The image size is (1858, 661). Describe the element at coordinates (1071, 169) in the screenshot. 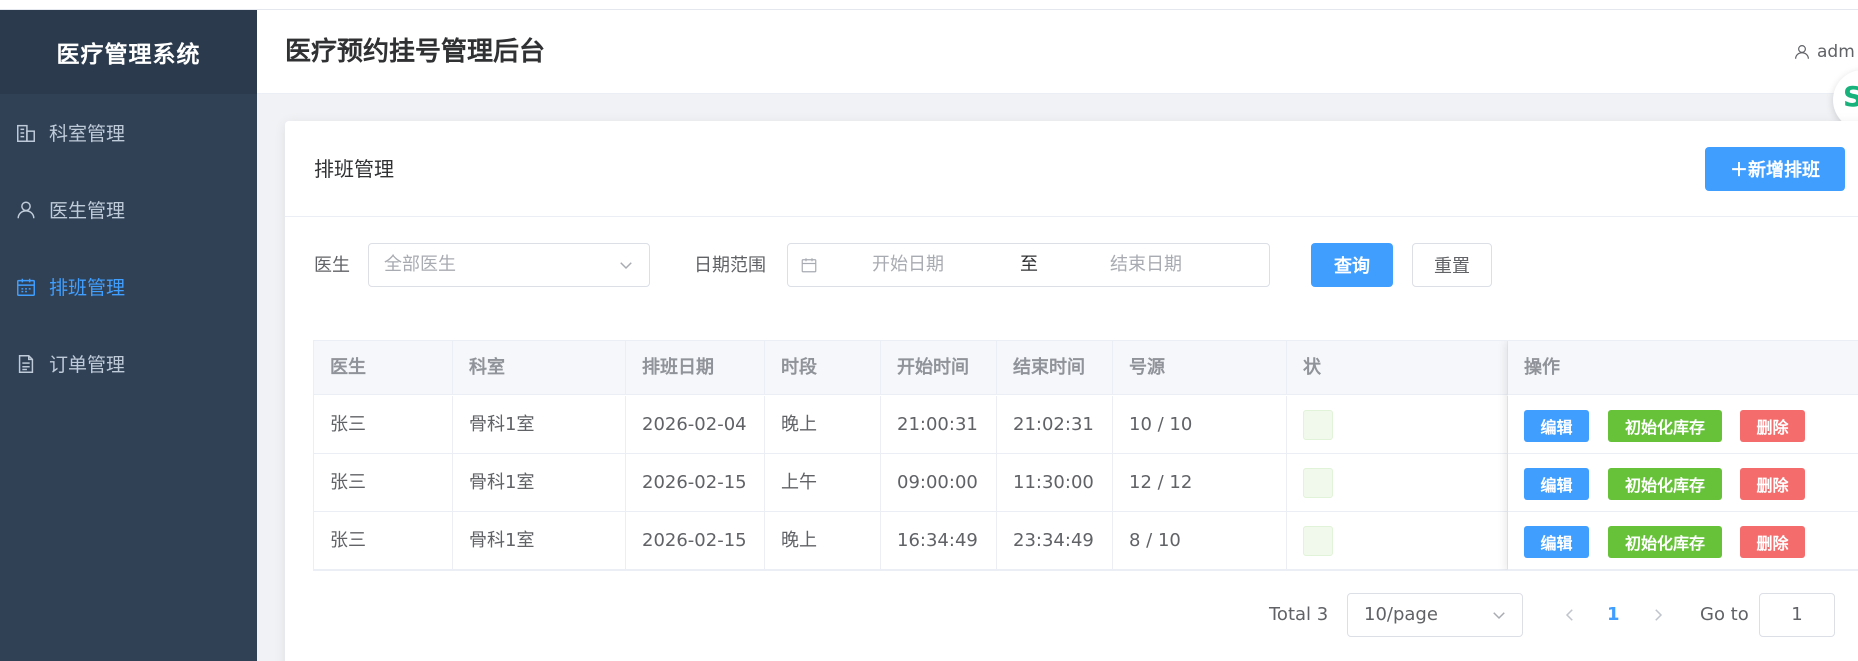

I see `card-header: 排班管理 ＋新增排班` at that location.